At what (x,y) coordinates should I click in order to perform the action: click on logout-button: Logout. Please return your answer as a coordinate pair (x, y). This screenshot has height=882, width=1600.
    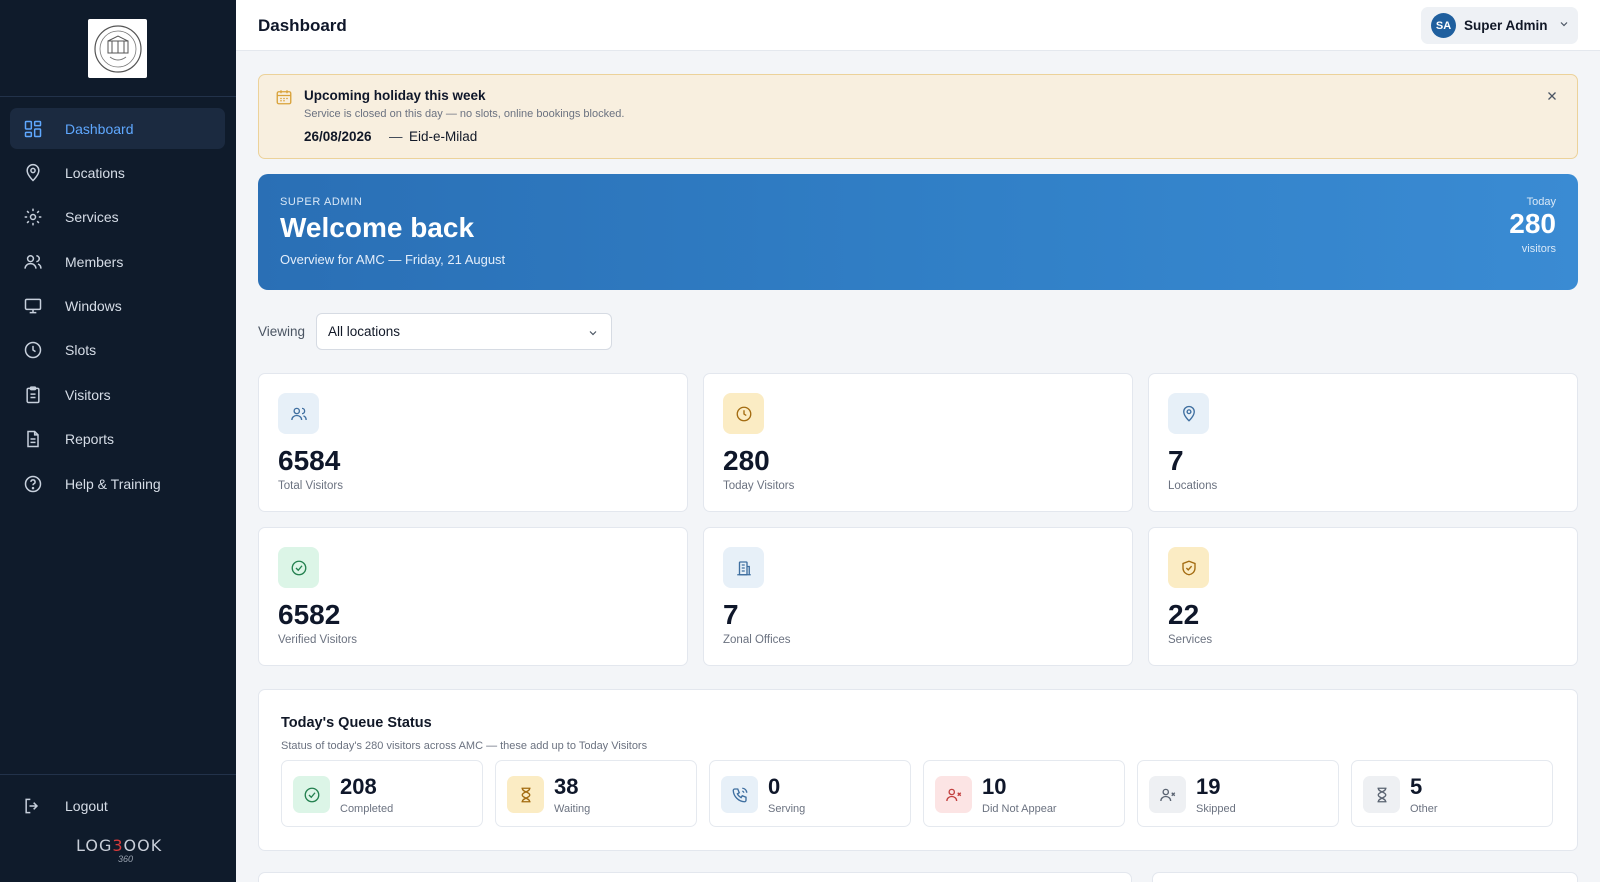
    Looking at the image, I should click on (65, 806).